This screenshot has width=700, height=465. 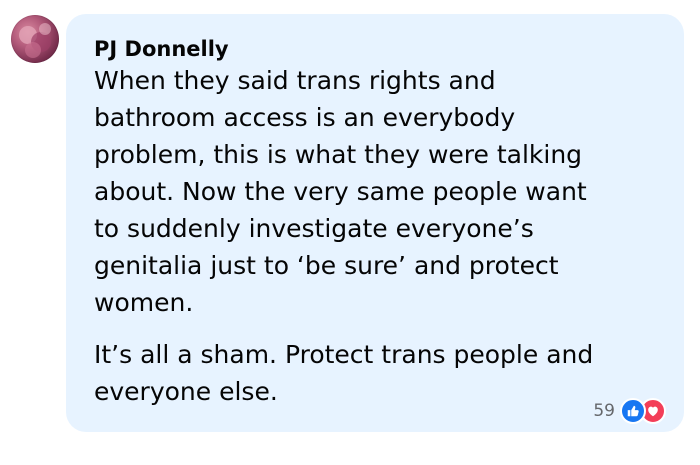 I want to click on reaction-summary: 59, so click(x=629, y=411).